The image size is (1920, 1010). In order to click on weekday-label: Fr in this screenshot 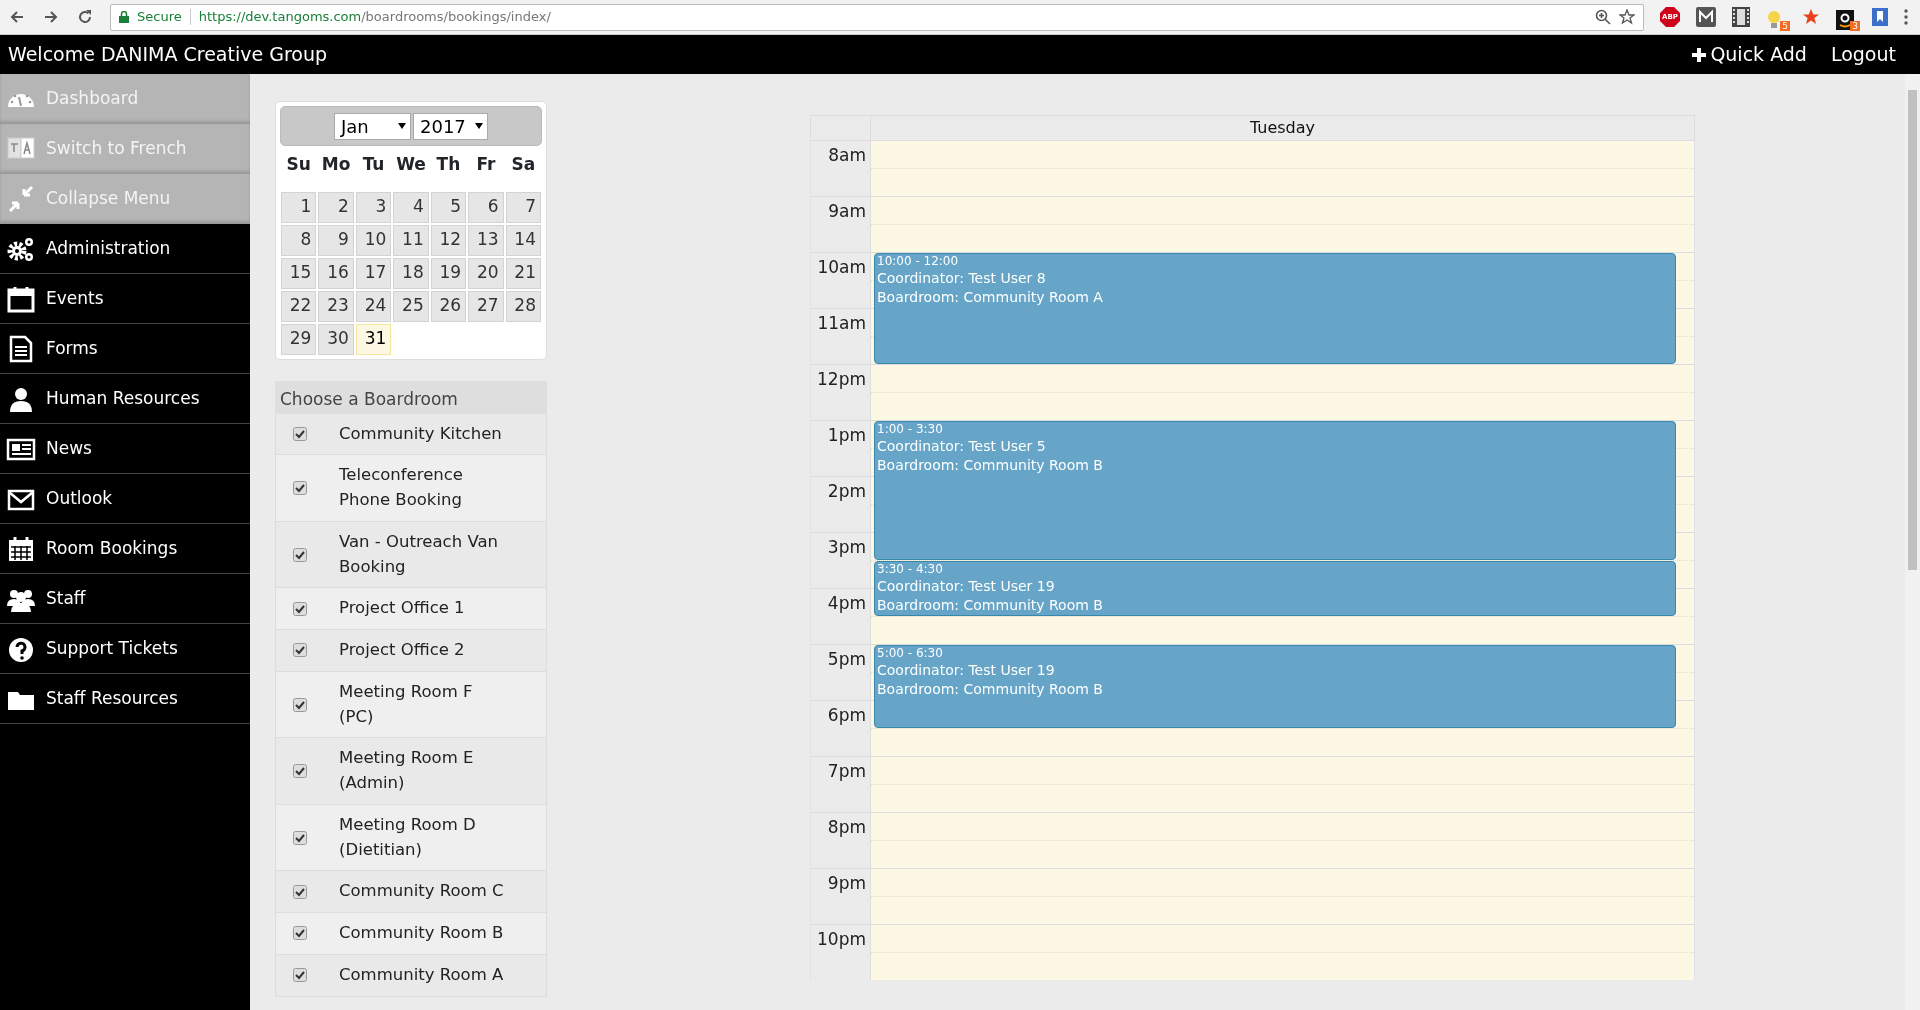, I will do `click(486, 164)`.